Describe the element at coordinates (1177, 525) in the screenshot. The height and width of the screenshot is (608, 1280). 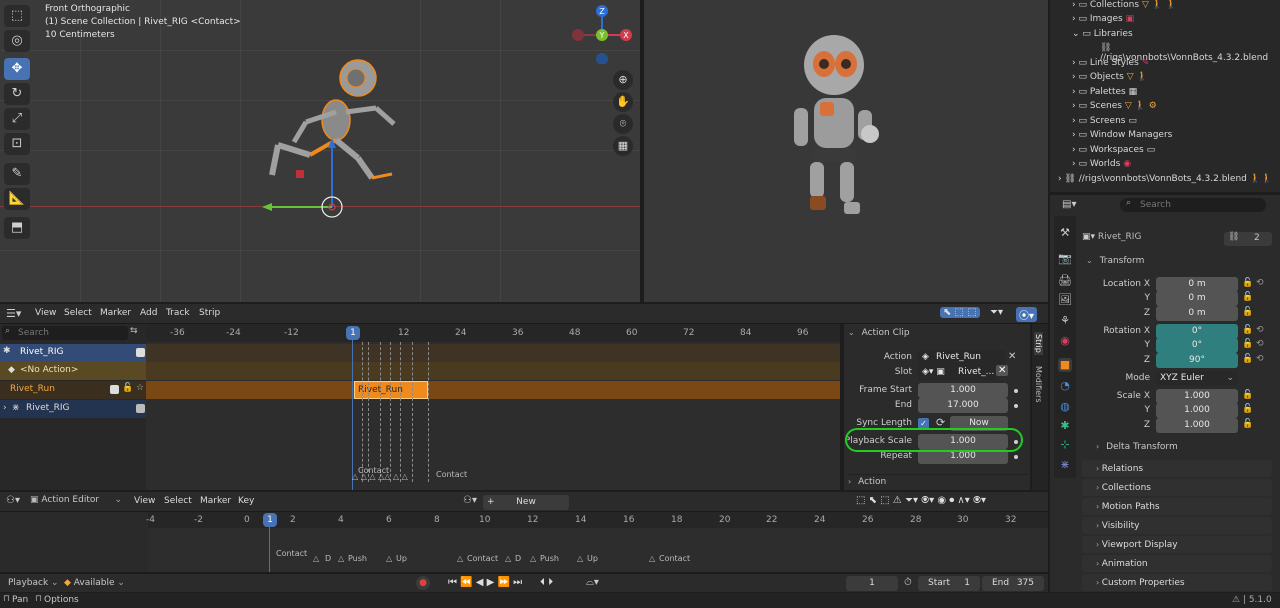
I see `section-visibility: › Visibility` at that location.